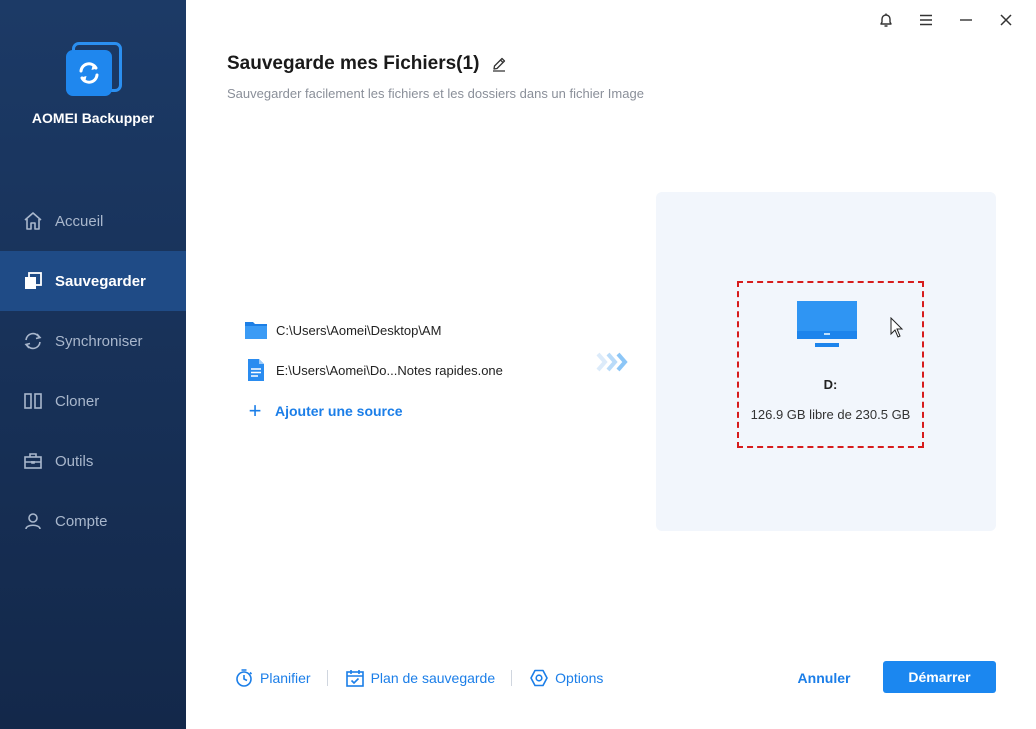 This screenshot has width=1036, height=729. I want to click on sidebar-item-label: Sauvegarder, so click(100, 281).